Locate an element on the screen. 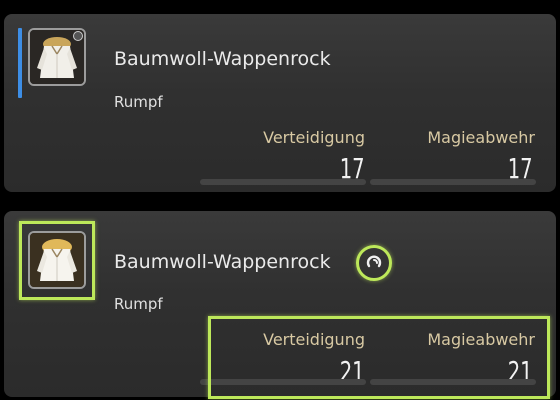 The height and width of the screenshot is (400, 560). high-quality-highlight is located at coordinates (374, 263).